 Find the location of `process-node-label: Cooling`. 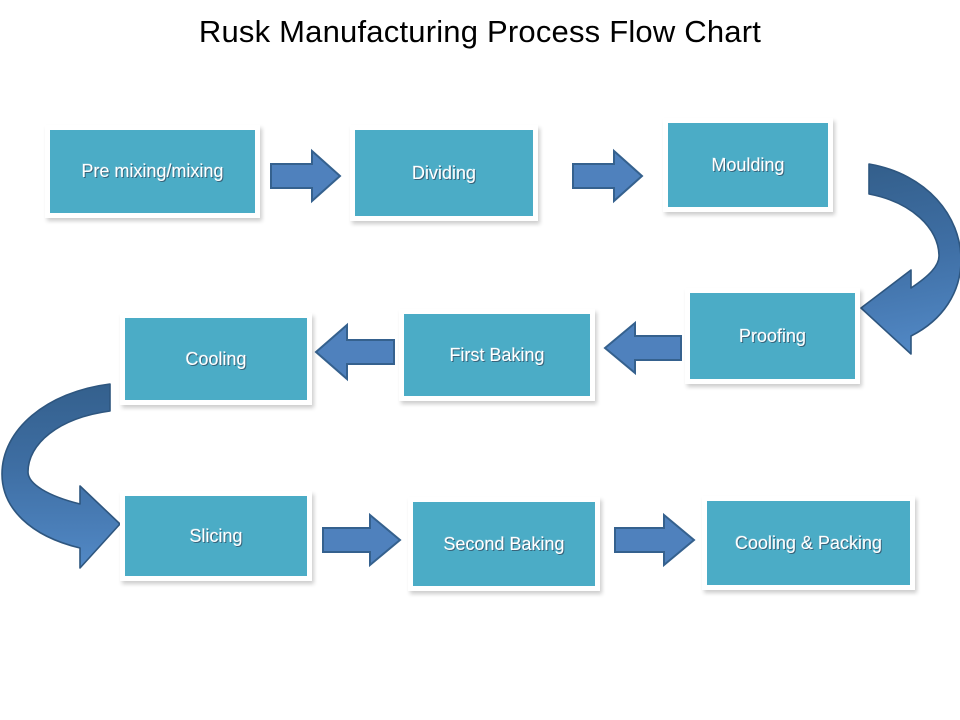

process-node-label: Cooling is located at coordinates (216, 358).